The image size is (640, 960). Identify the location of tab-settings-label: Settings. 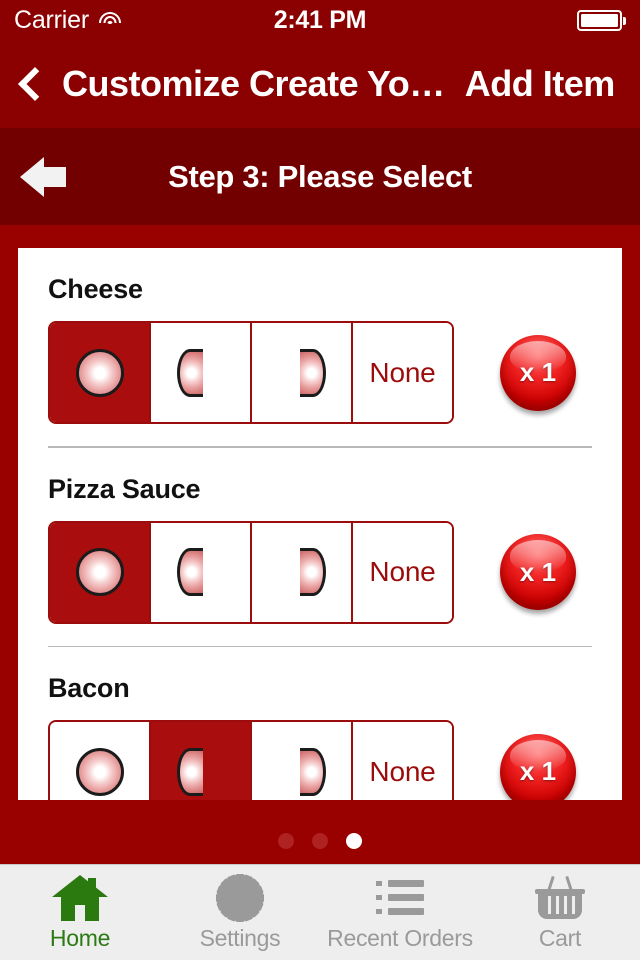
(240, 938).